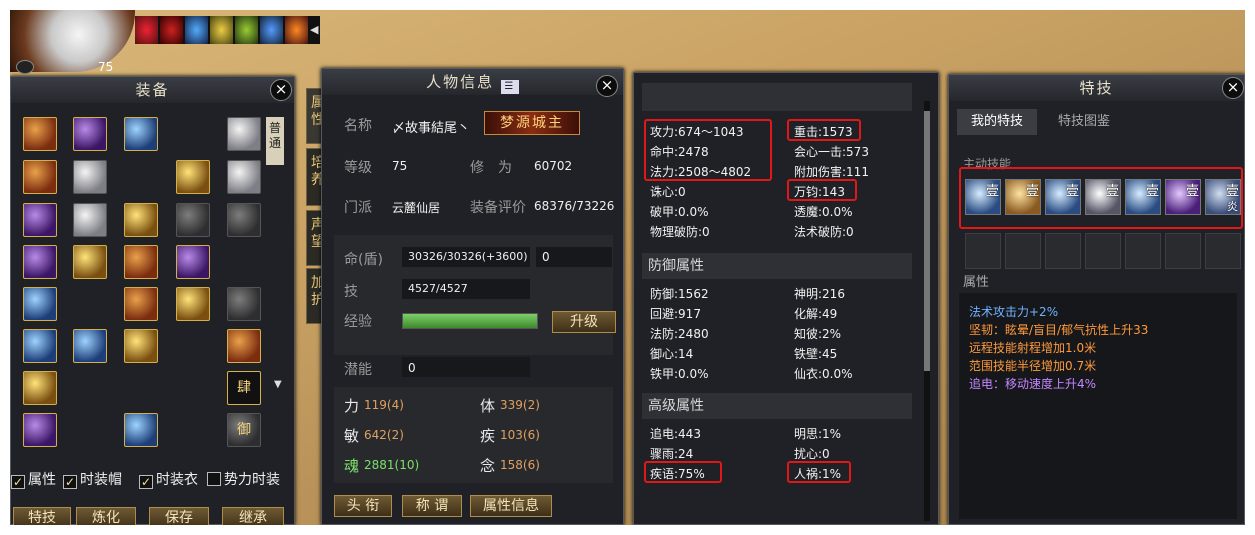 The width and height of the screenshot is (1255, 535). I want to click on scrollbar, so click(927, 311).